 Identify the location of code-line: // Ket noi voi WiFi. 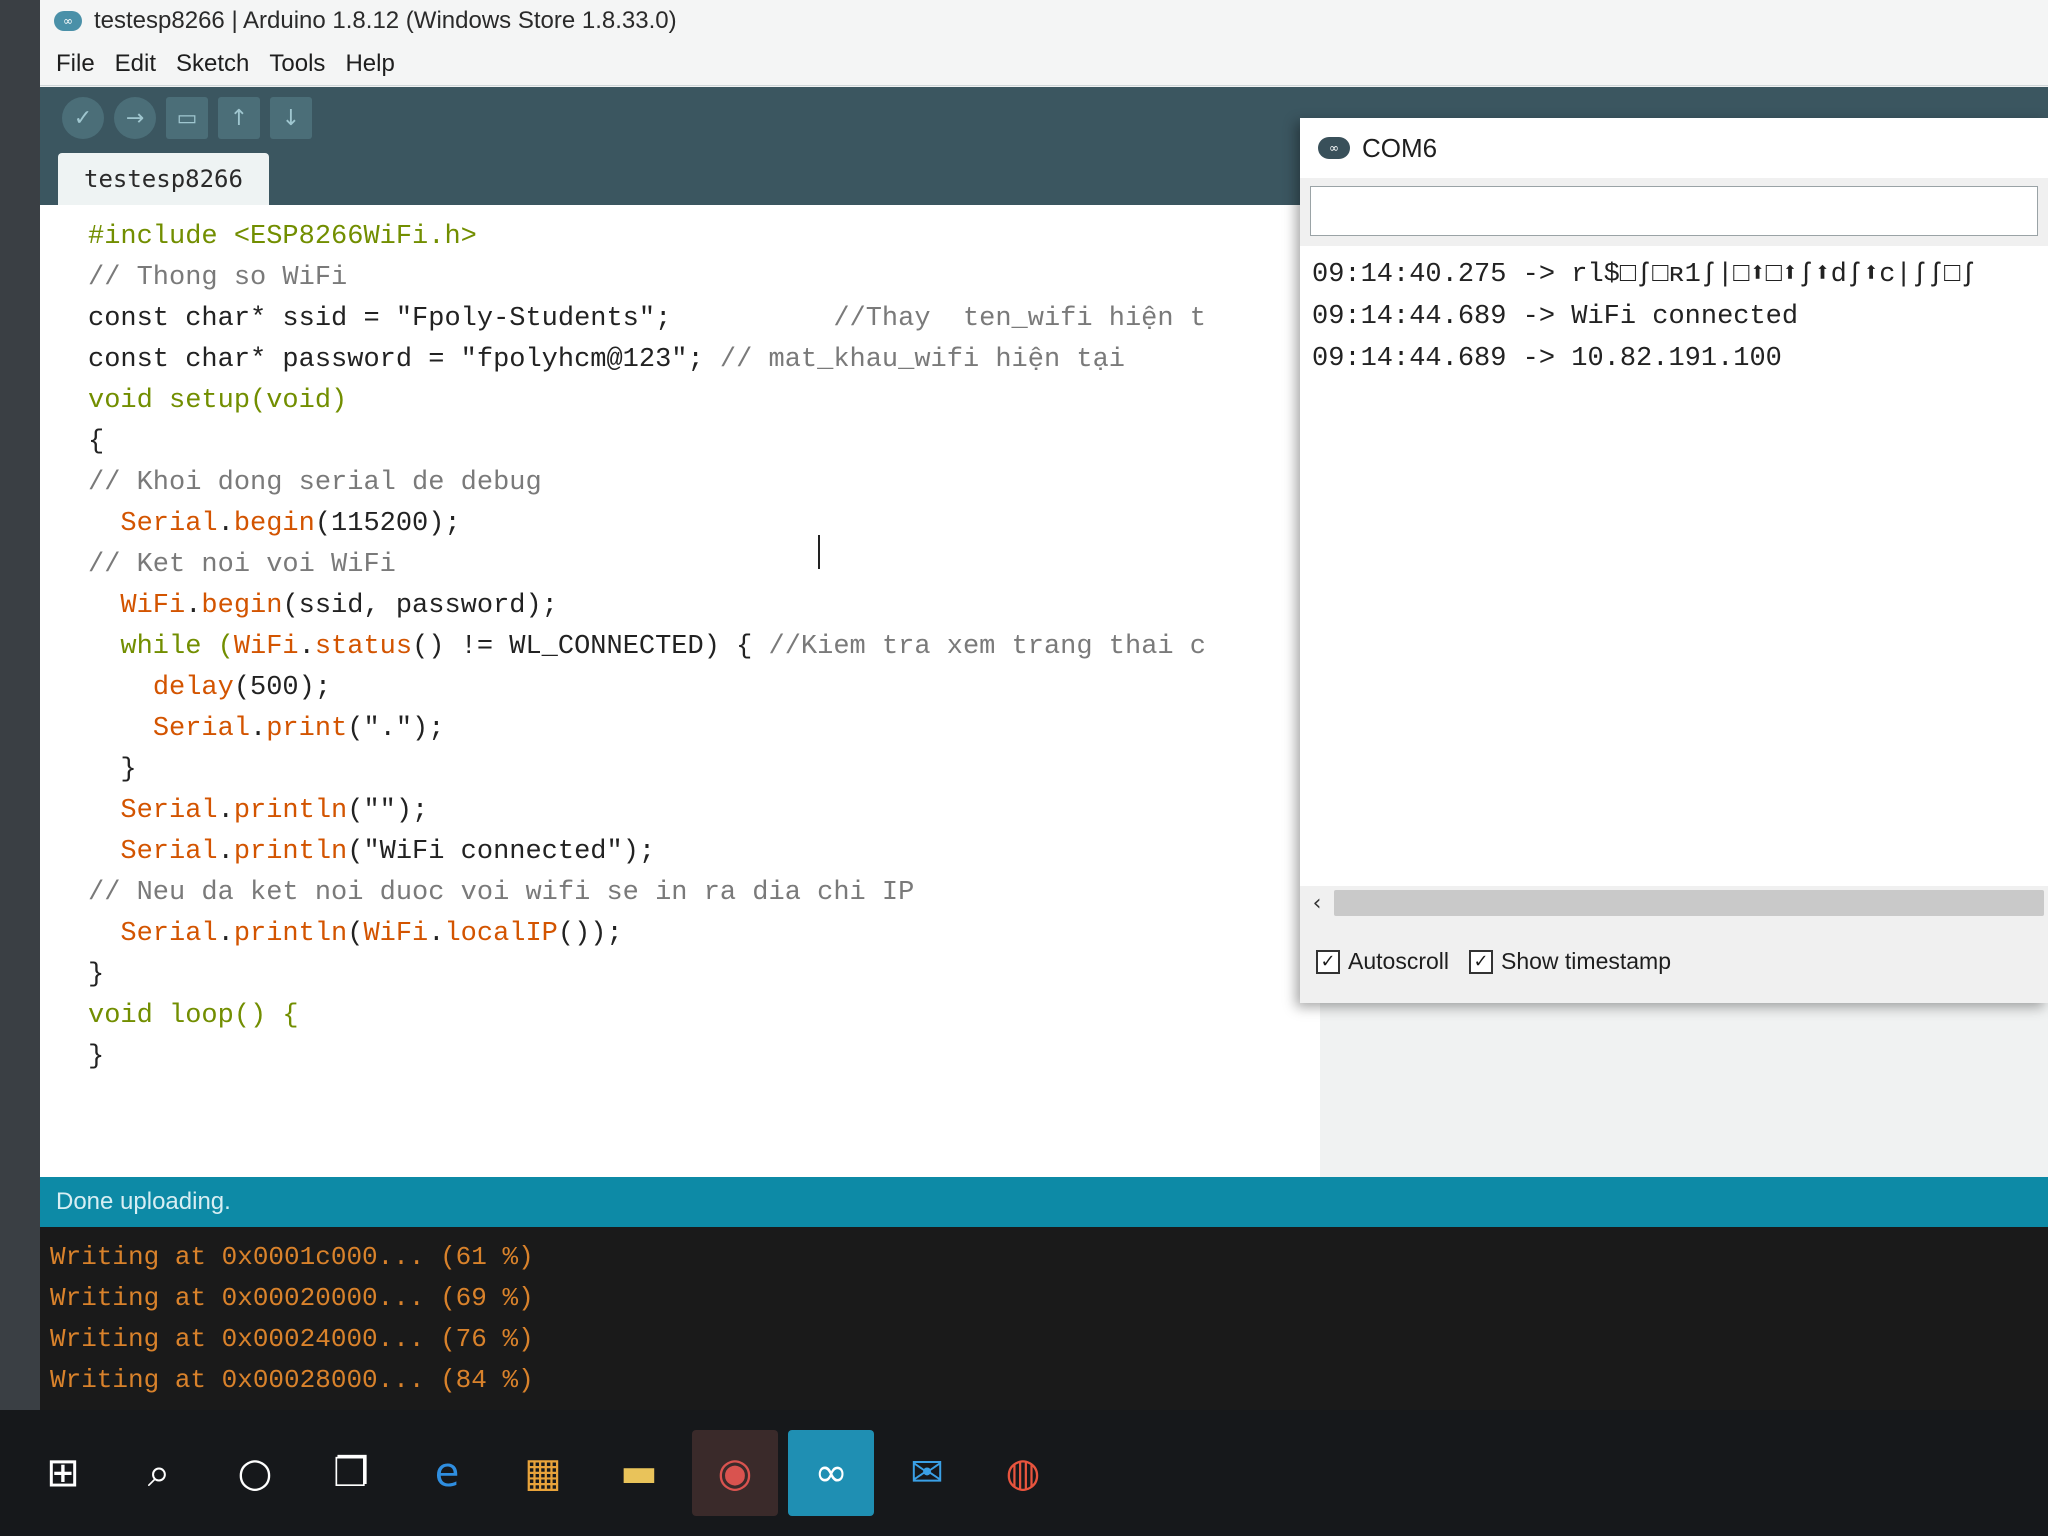
(704, 565).